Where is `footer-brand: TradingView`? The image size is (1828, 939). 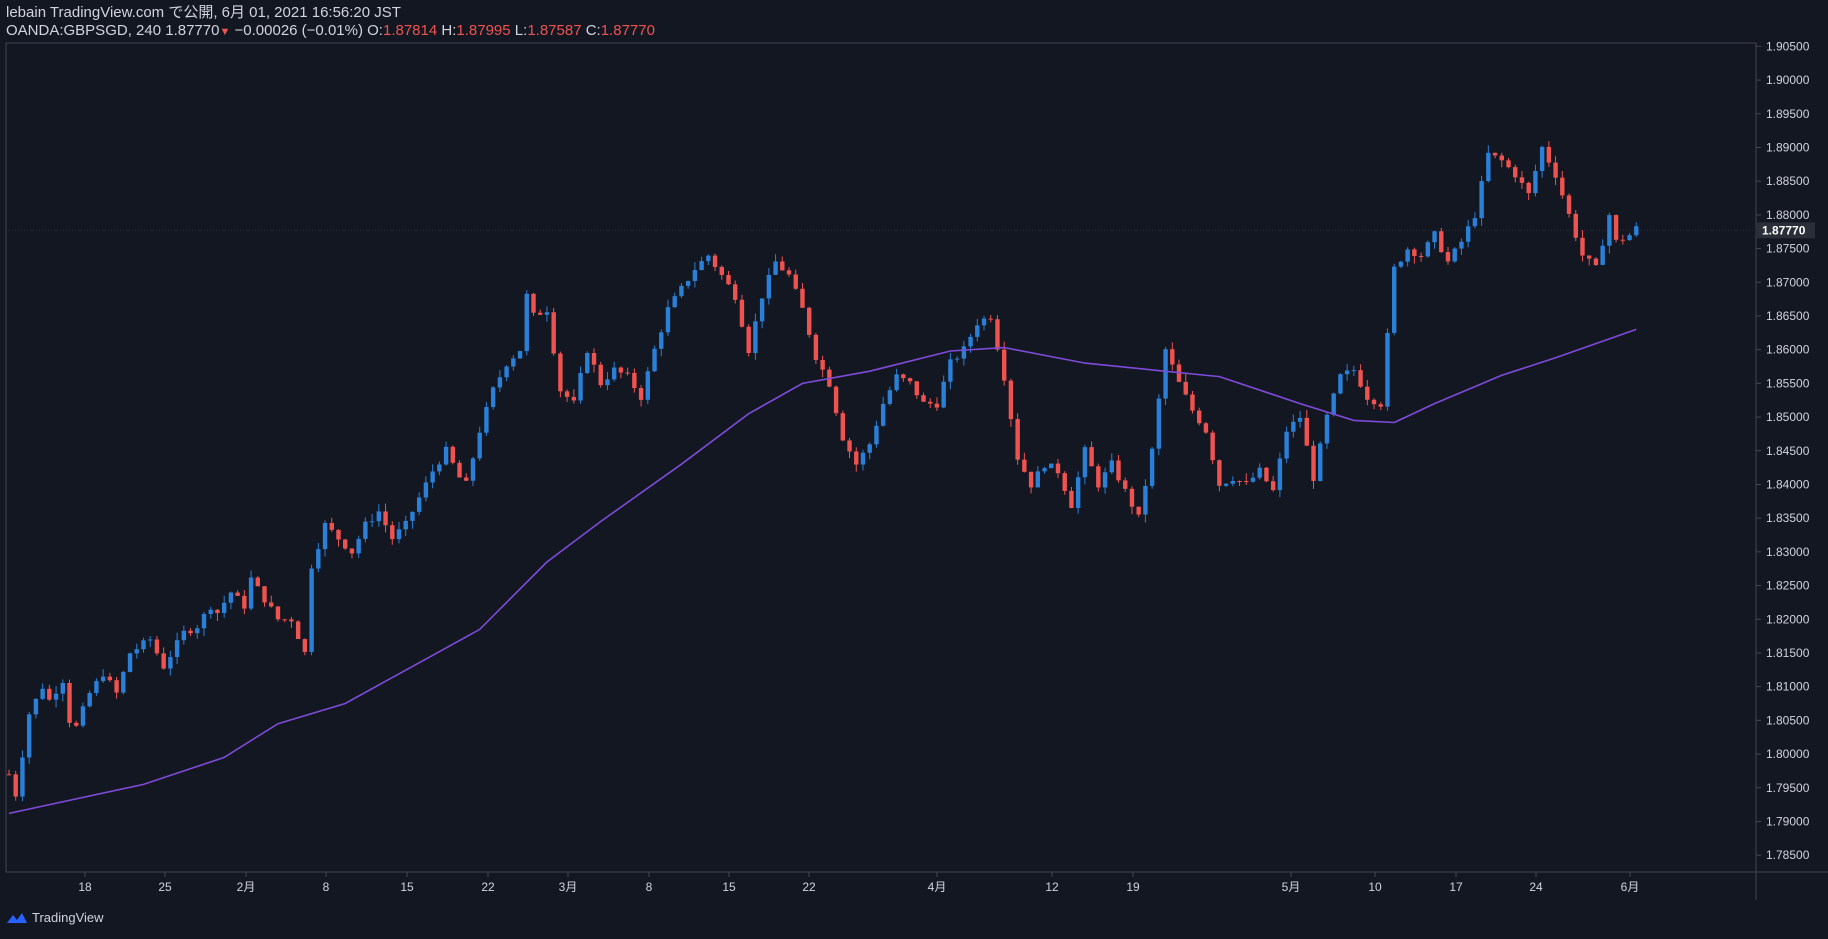
footer-brand: TradingView is located at coordinates (55, 917).